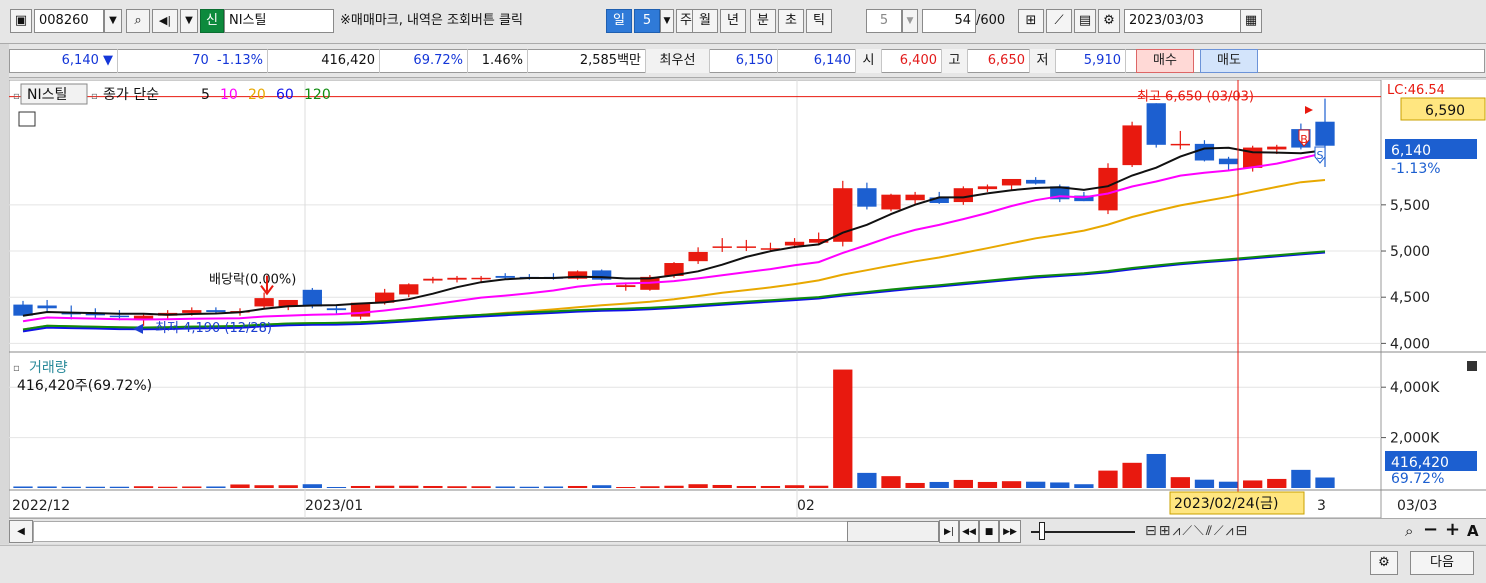  What do you see at coordinates (1031, 21) in the screenshot?
I see `chart-type-icon: ⊞` at bounding box center [1031, 21].